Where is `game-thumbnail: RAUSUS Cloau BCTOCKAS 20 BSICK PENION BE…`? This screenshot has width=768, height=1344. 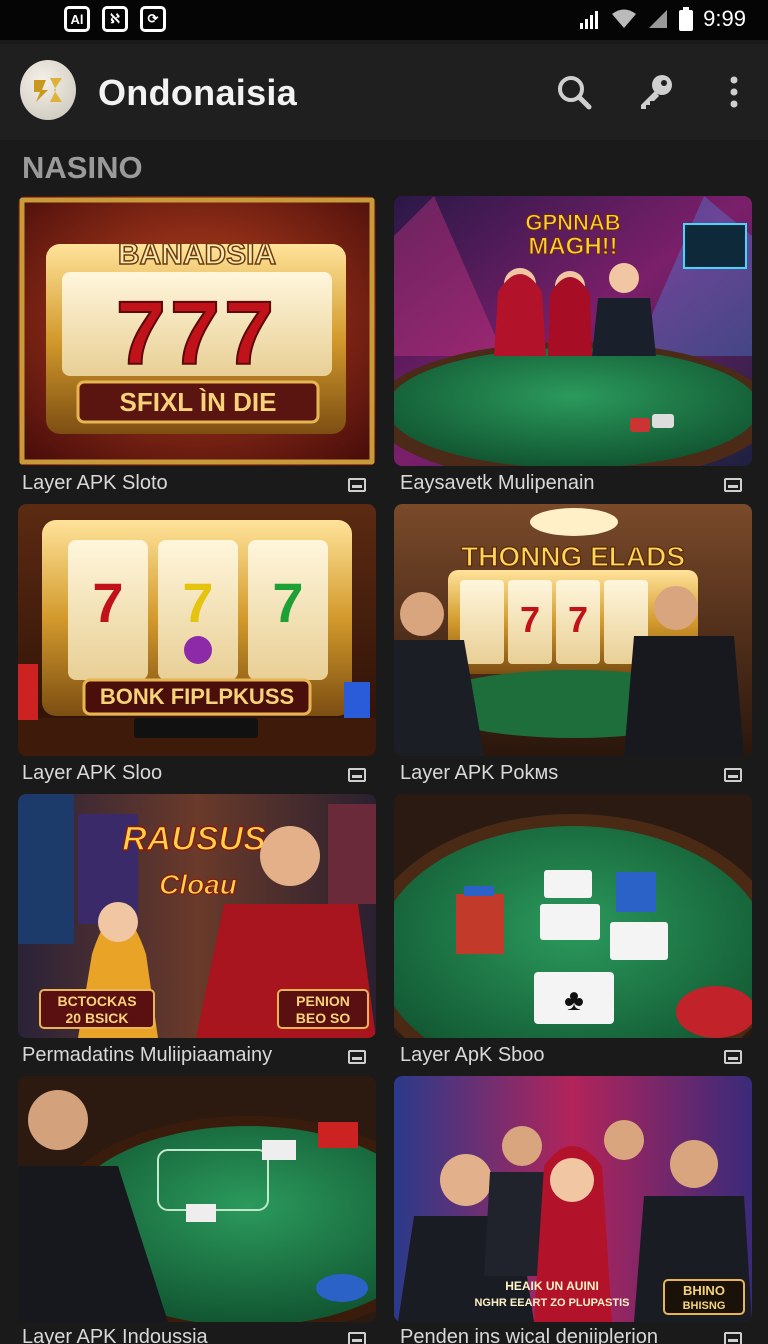 game-thumbnail: RAUSUS Cloau BCTOCKAS 20 BSICK PENION BE… is located at coordinates (197, 916).